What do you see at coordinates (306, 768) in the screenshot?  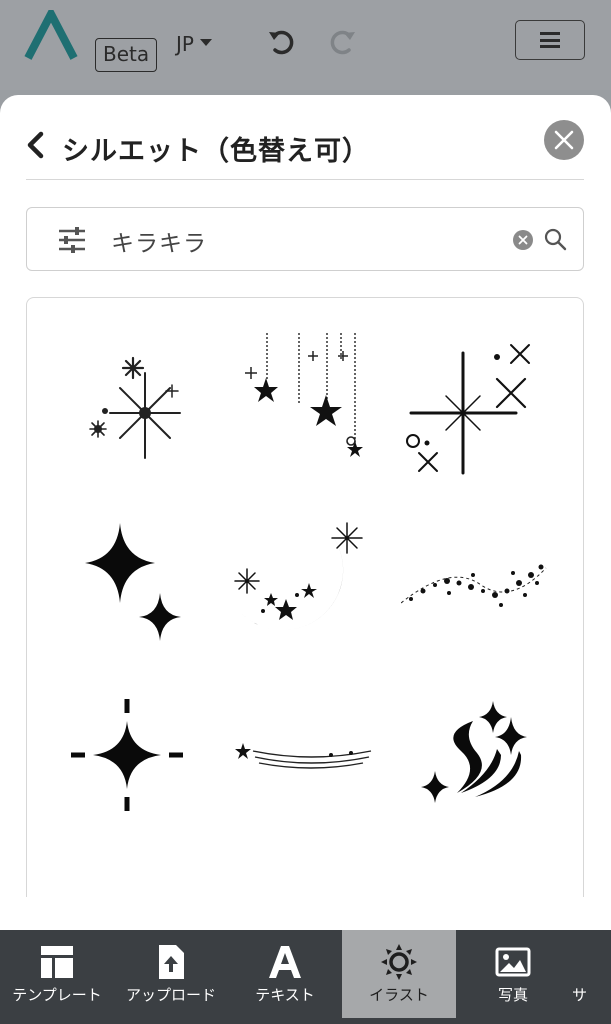 I see `shooting-star-lines-illustration` at bounding box center [306, 768].